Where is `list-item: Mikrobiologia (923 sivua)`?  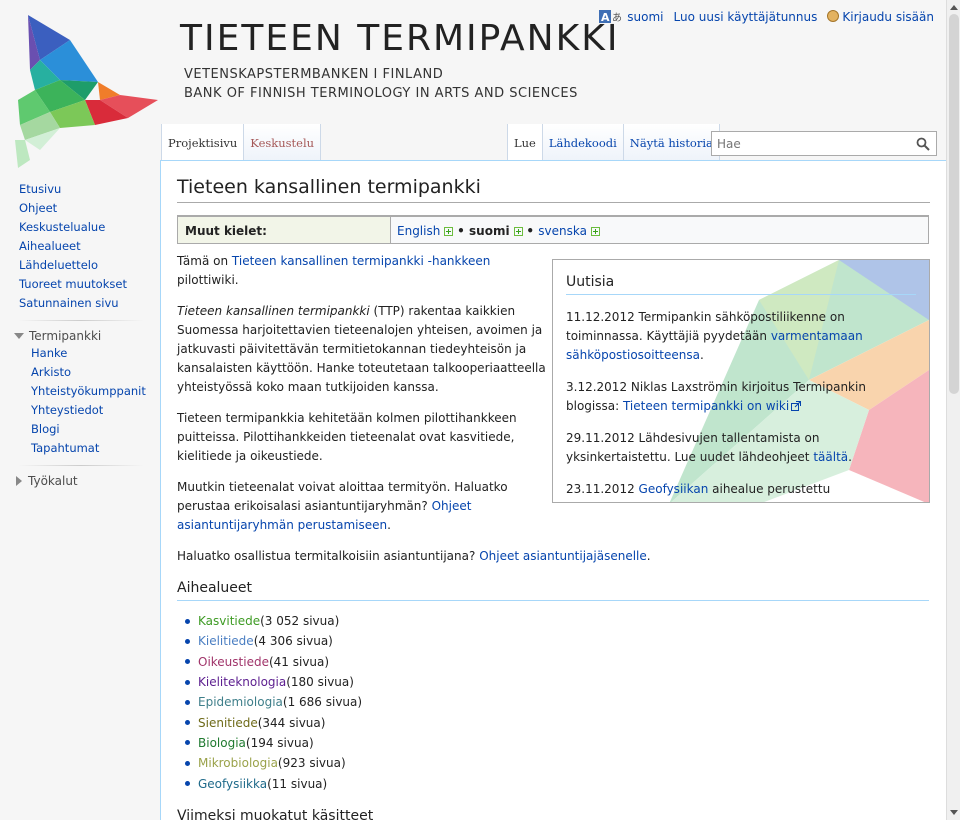
list-item: Mikrobiologia (923 sivua) is located at coordinates (557, 763).